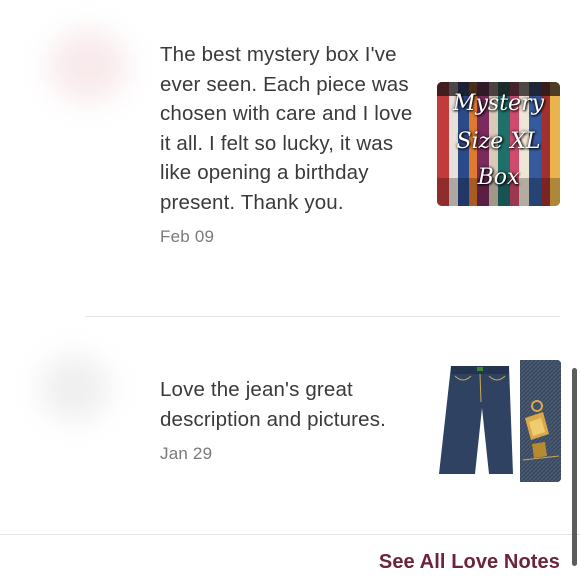  Describe the element at coordinates (187, 236) in the screenshot. I see `review-date: Feb 09` at that location.